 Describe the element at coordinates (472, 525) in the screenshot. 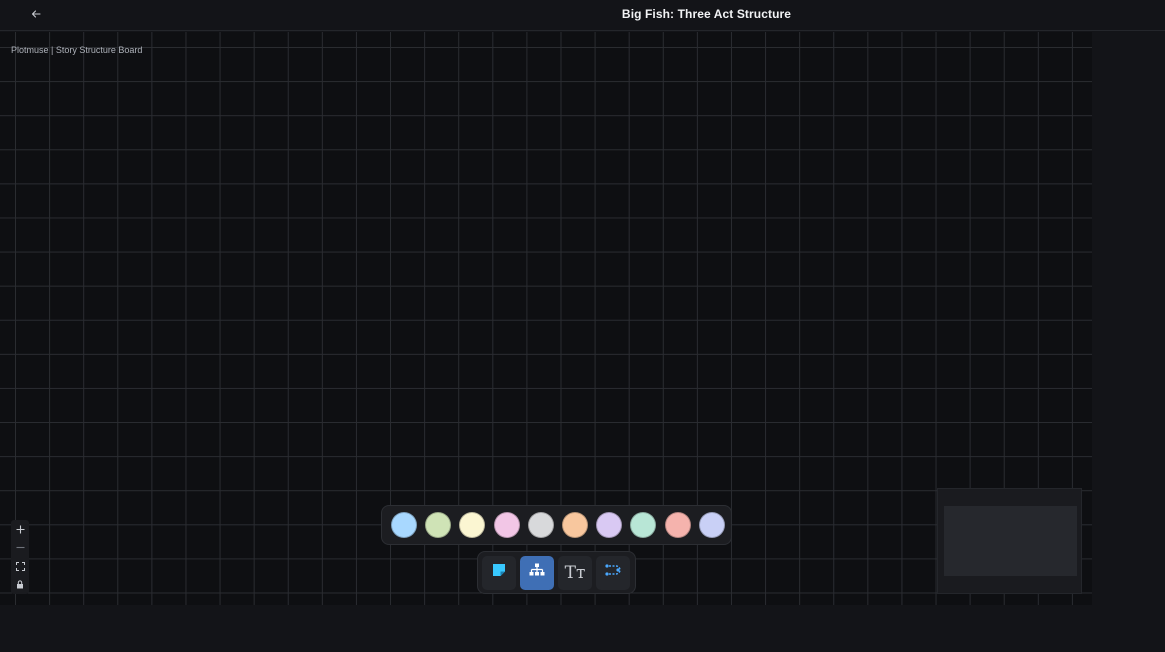

I see `color-swatch-yellow` at that location.